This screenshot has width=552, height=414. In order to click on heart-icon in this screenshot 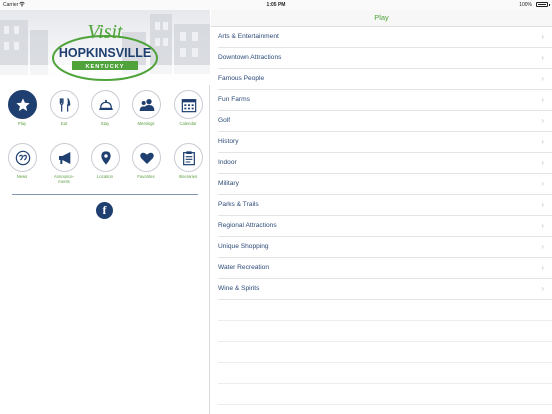, I will do `click(146, 158)`.